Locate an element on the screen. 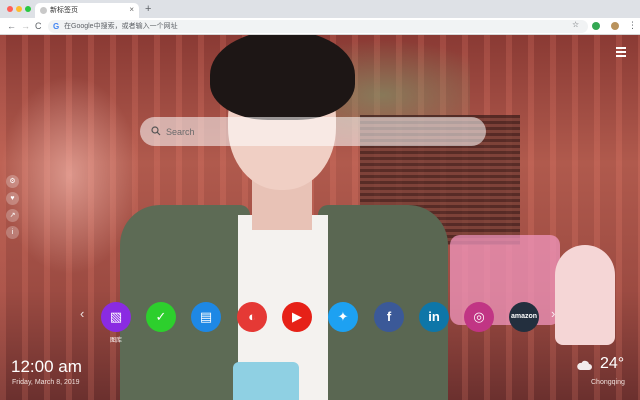 This screenshot has height=400, width=640. search-bar is located at coordinates (313, 131).